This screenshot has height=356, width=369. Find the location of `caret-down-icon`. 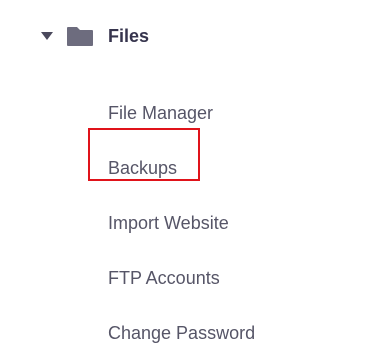

caret-down-icon is located at coordinates (47, 36).